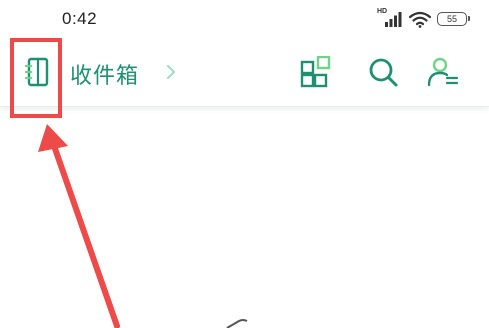  I want to click on account-switch-button, so click(443, 72).